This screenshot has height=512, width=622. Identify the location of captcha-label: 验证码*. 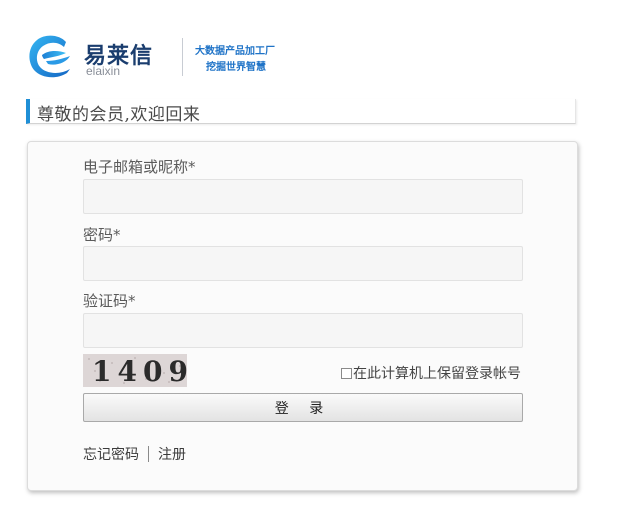
(109, 301).